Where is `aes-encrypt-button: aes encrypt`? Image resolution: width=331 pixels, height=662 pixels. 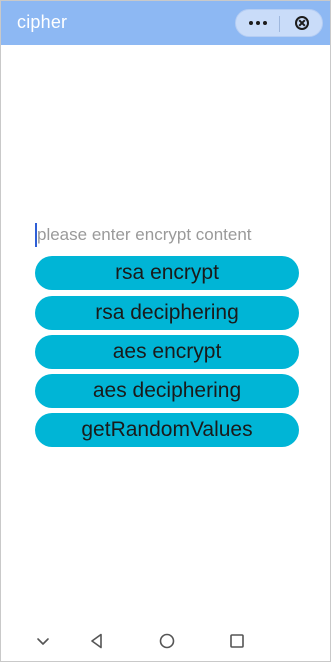
aes-encrypt-button: aes encrypt is located at coordinates (167, 352).